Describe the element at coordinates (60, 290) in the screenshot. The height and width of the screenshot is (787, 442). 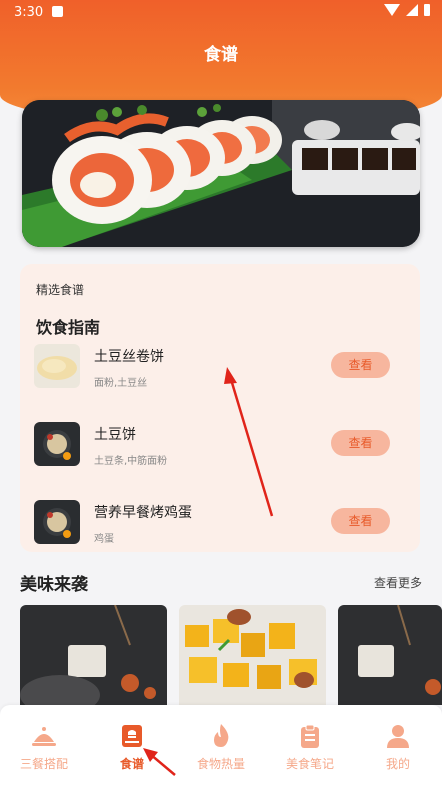
I see `featured-label: 精选食谱` at that location.